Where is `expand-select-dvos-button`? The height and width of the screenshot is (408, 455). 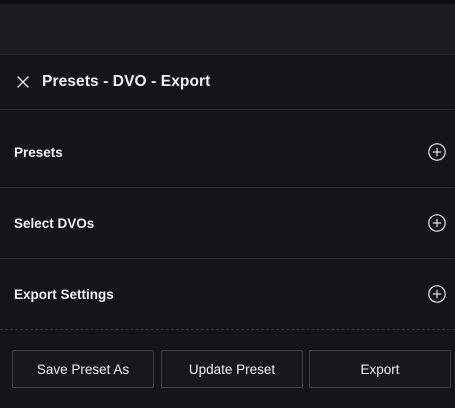
expand-select-dvos-button is located at coordinates (437, 223).